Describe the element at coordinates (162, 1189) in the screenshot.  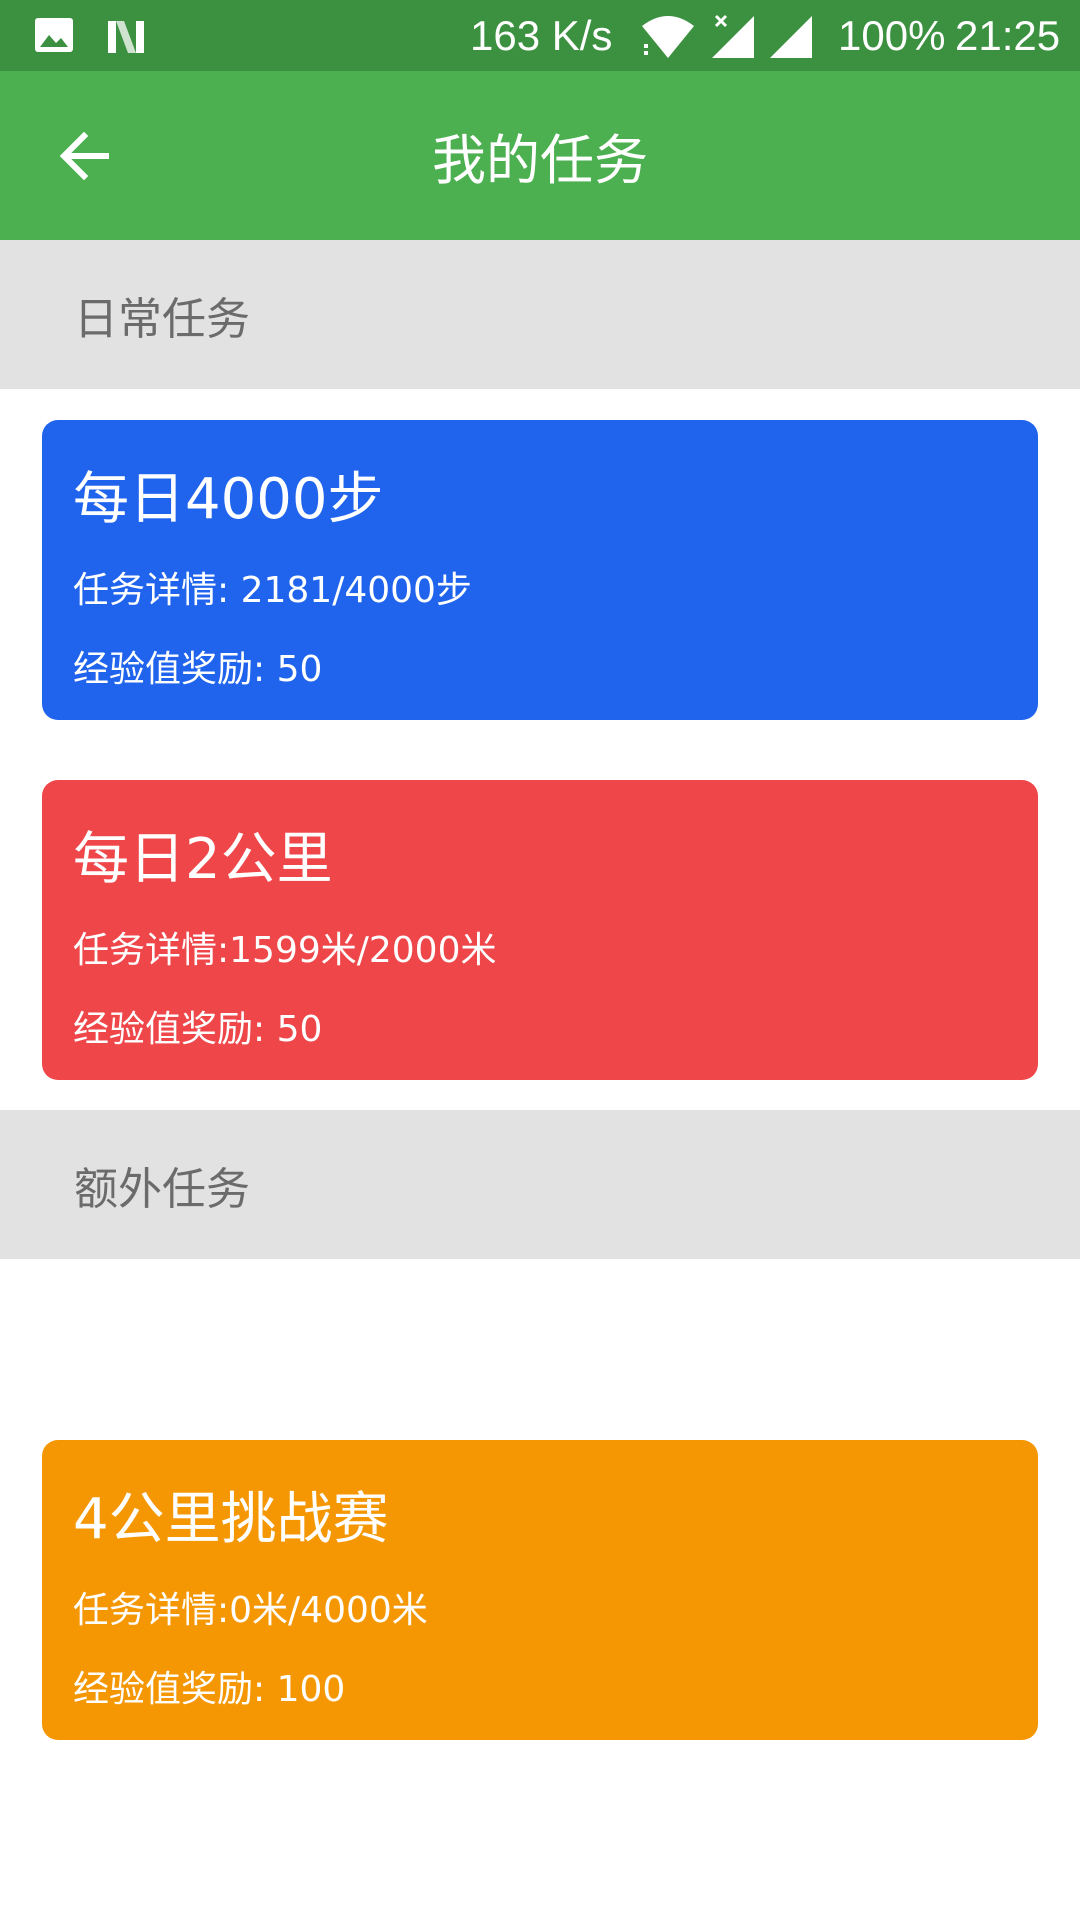
I see `section-label: 额外任务` at that location.